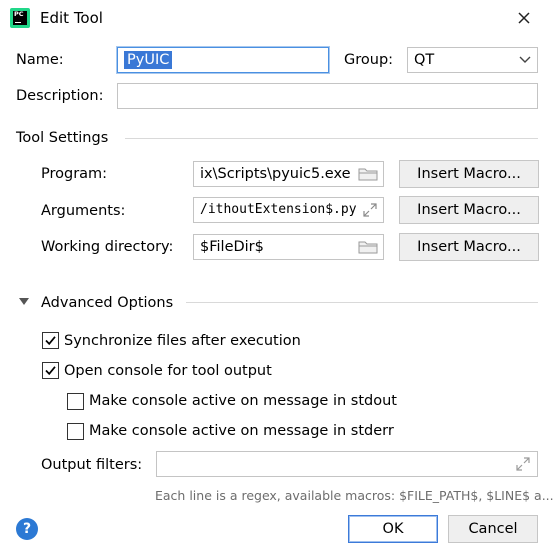  Describe the element at coordinates (493, 529) in the screenshot. I see `cancel-button: Cancel` at that location.